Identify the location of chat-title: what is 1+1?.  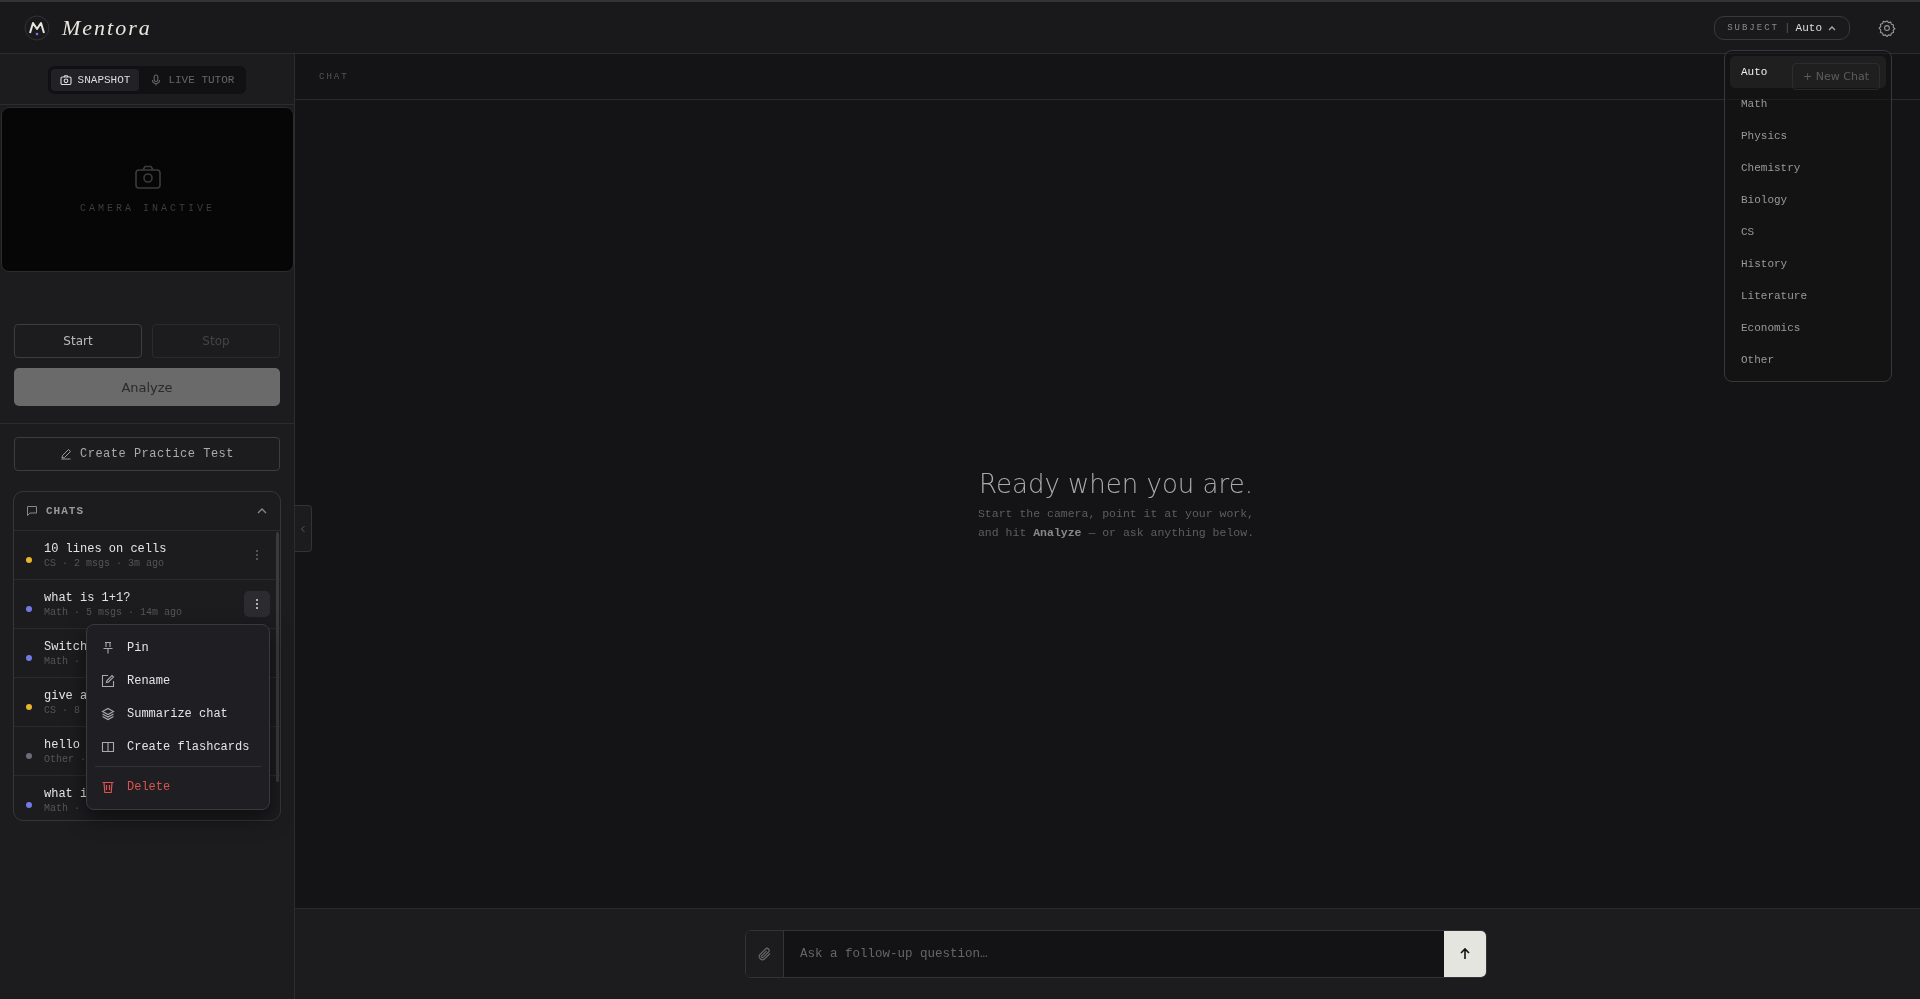
(87, 597).